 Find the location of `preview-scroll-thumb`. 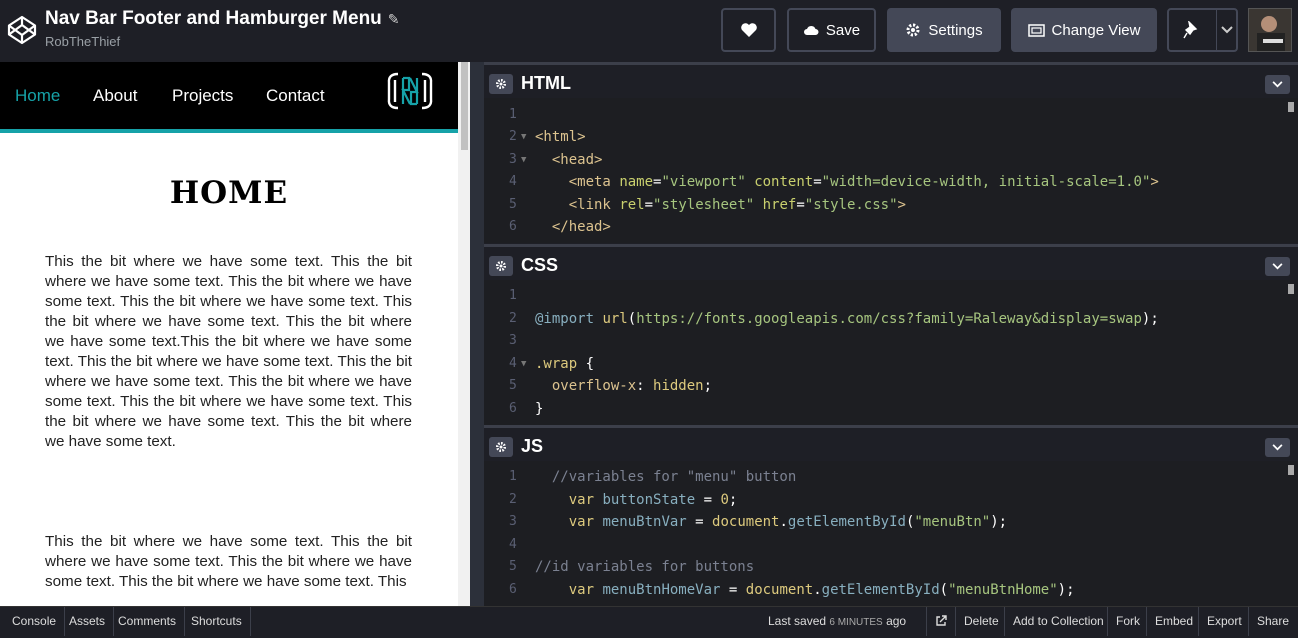

preview-scroll-thumb is located at coordinates (464, 106).